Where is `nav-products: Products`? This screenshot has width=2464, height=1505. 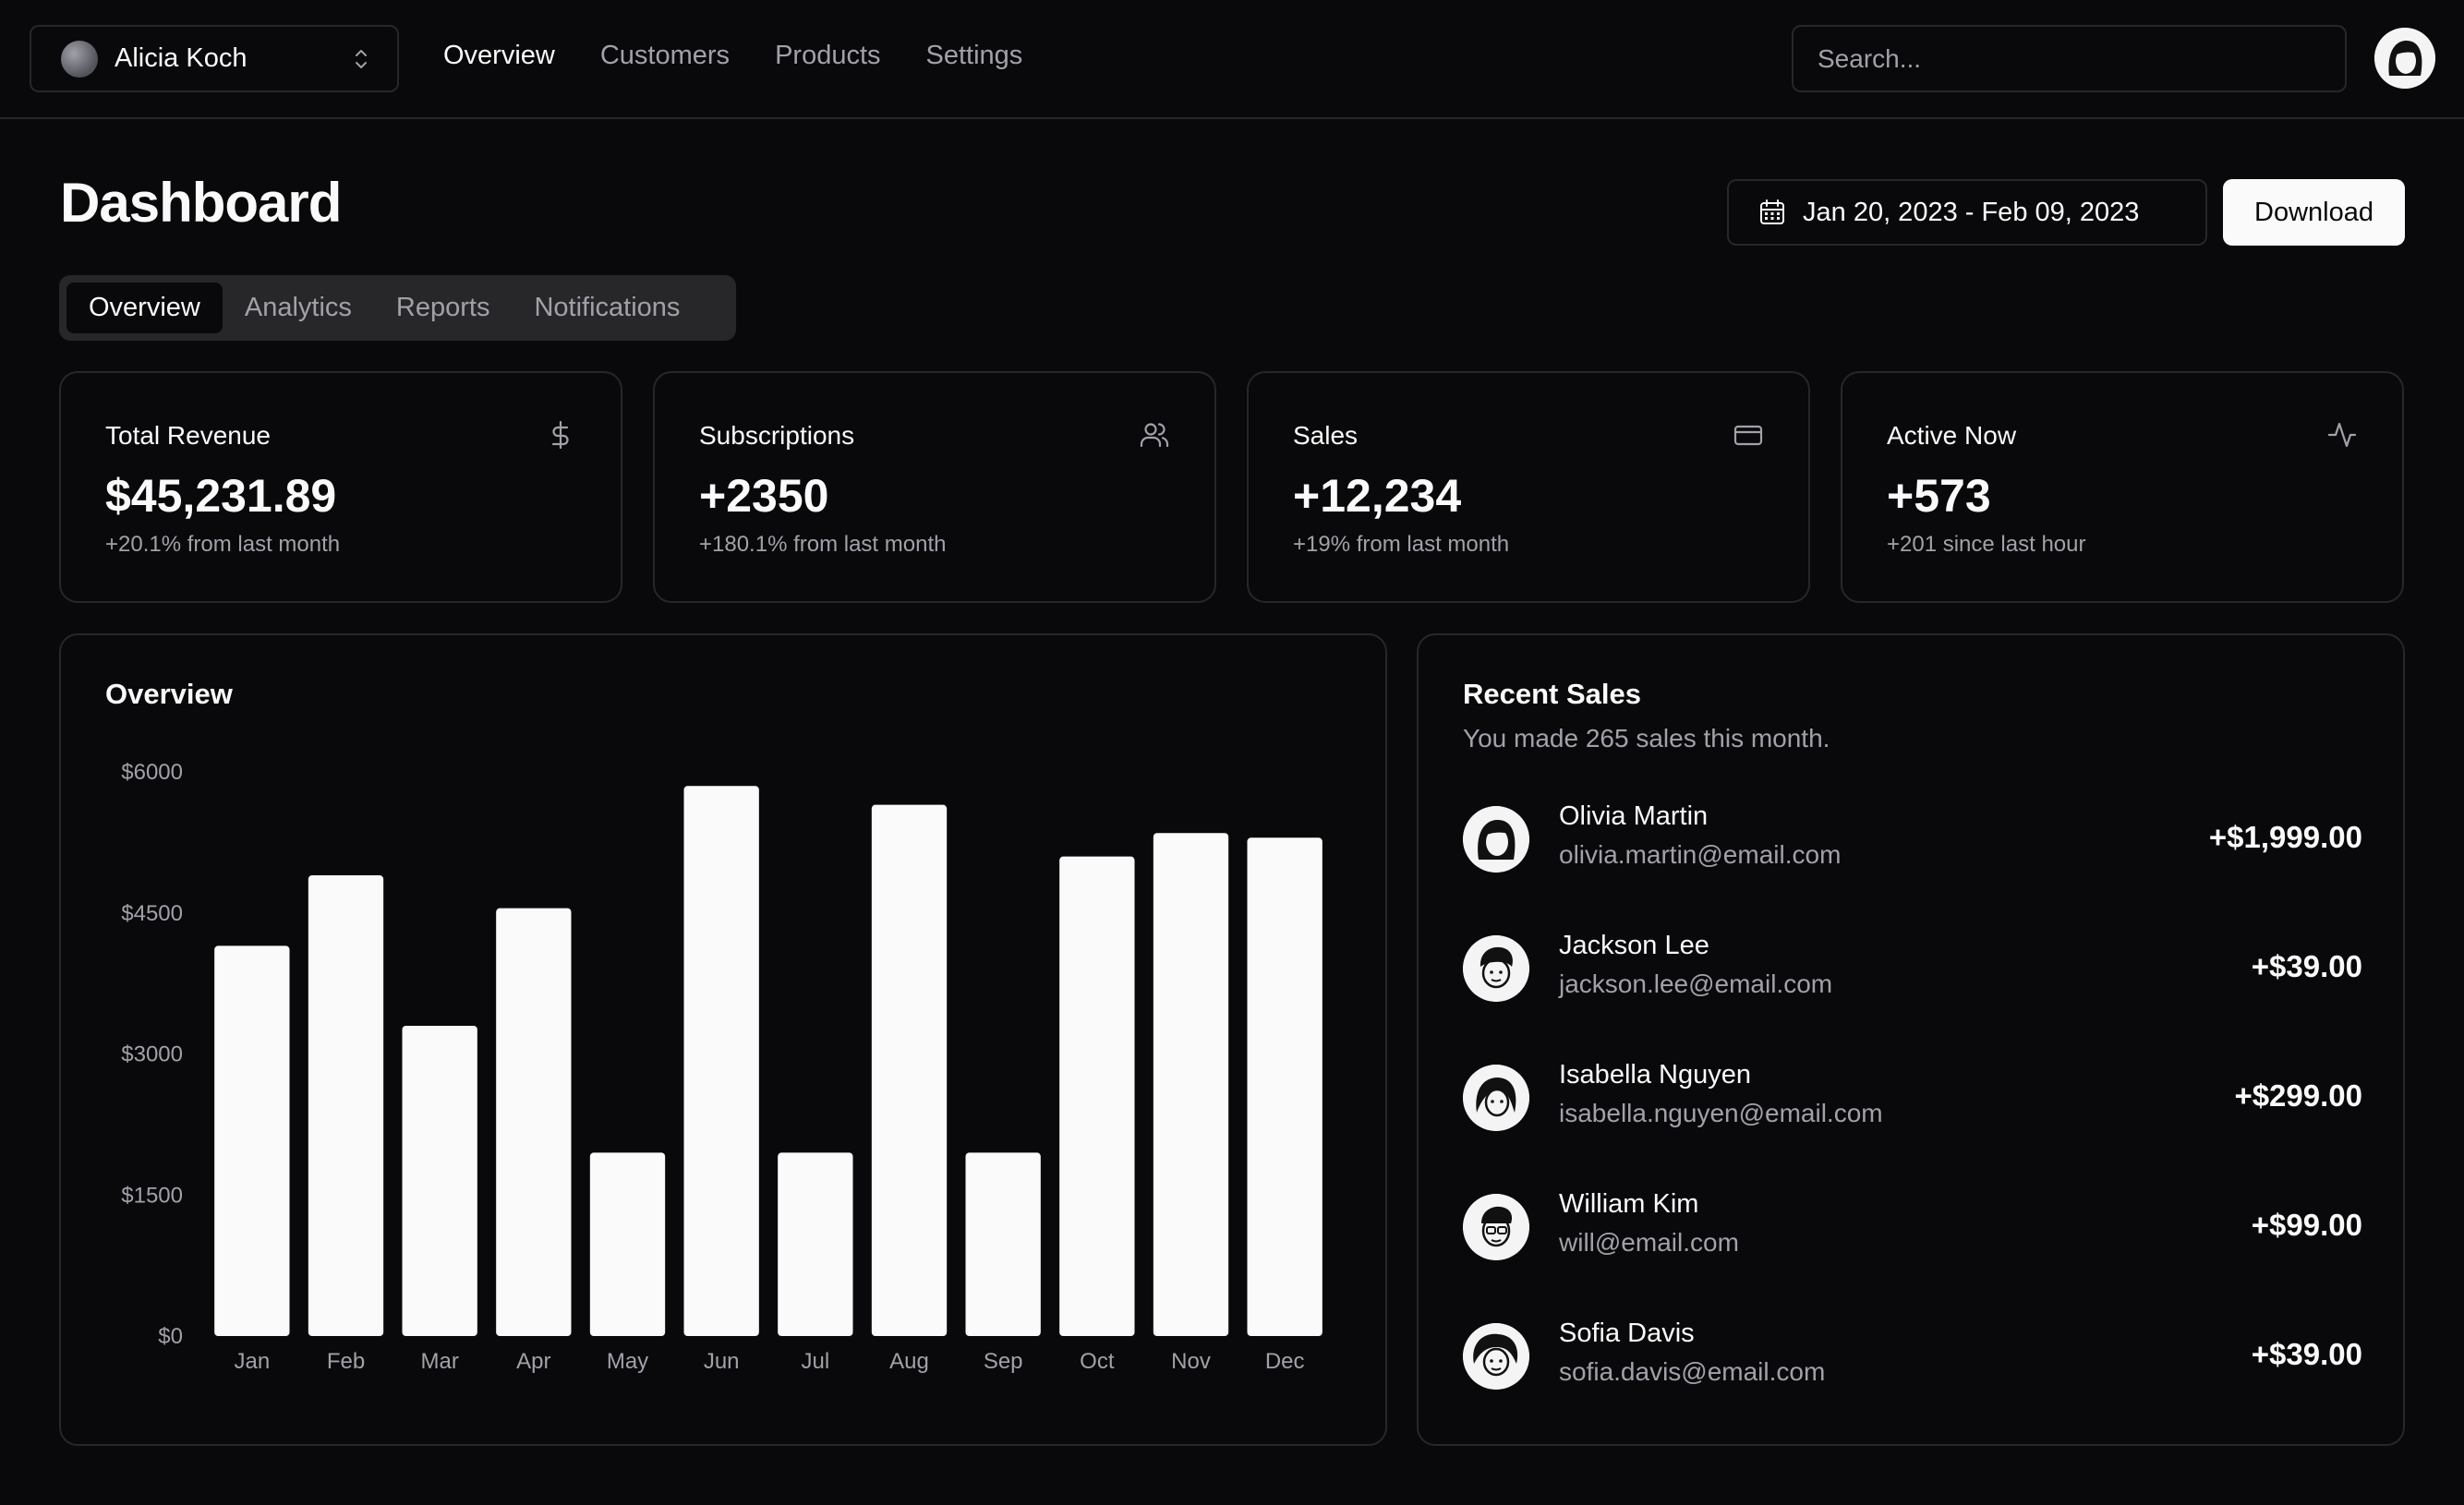 nav-products: Products is located at coordinates (828, 56).